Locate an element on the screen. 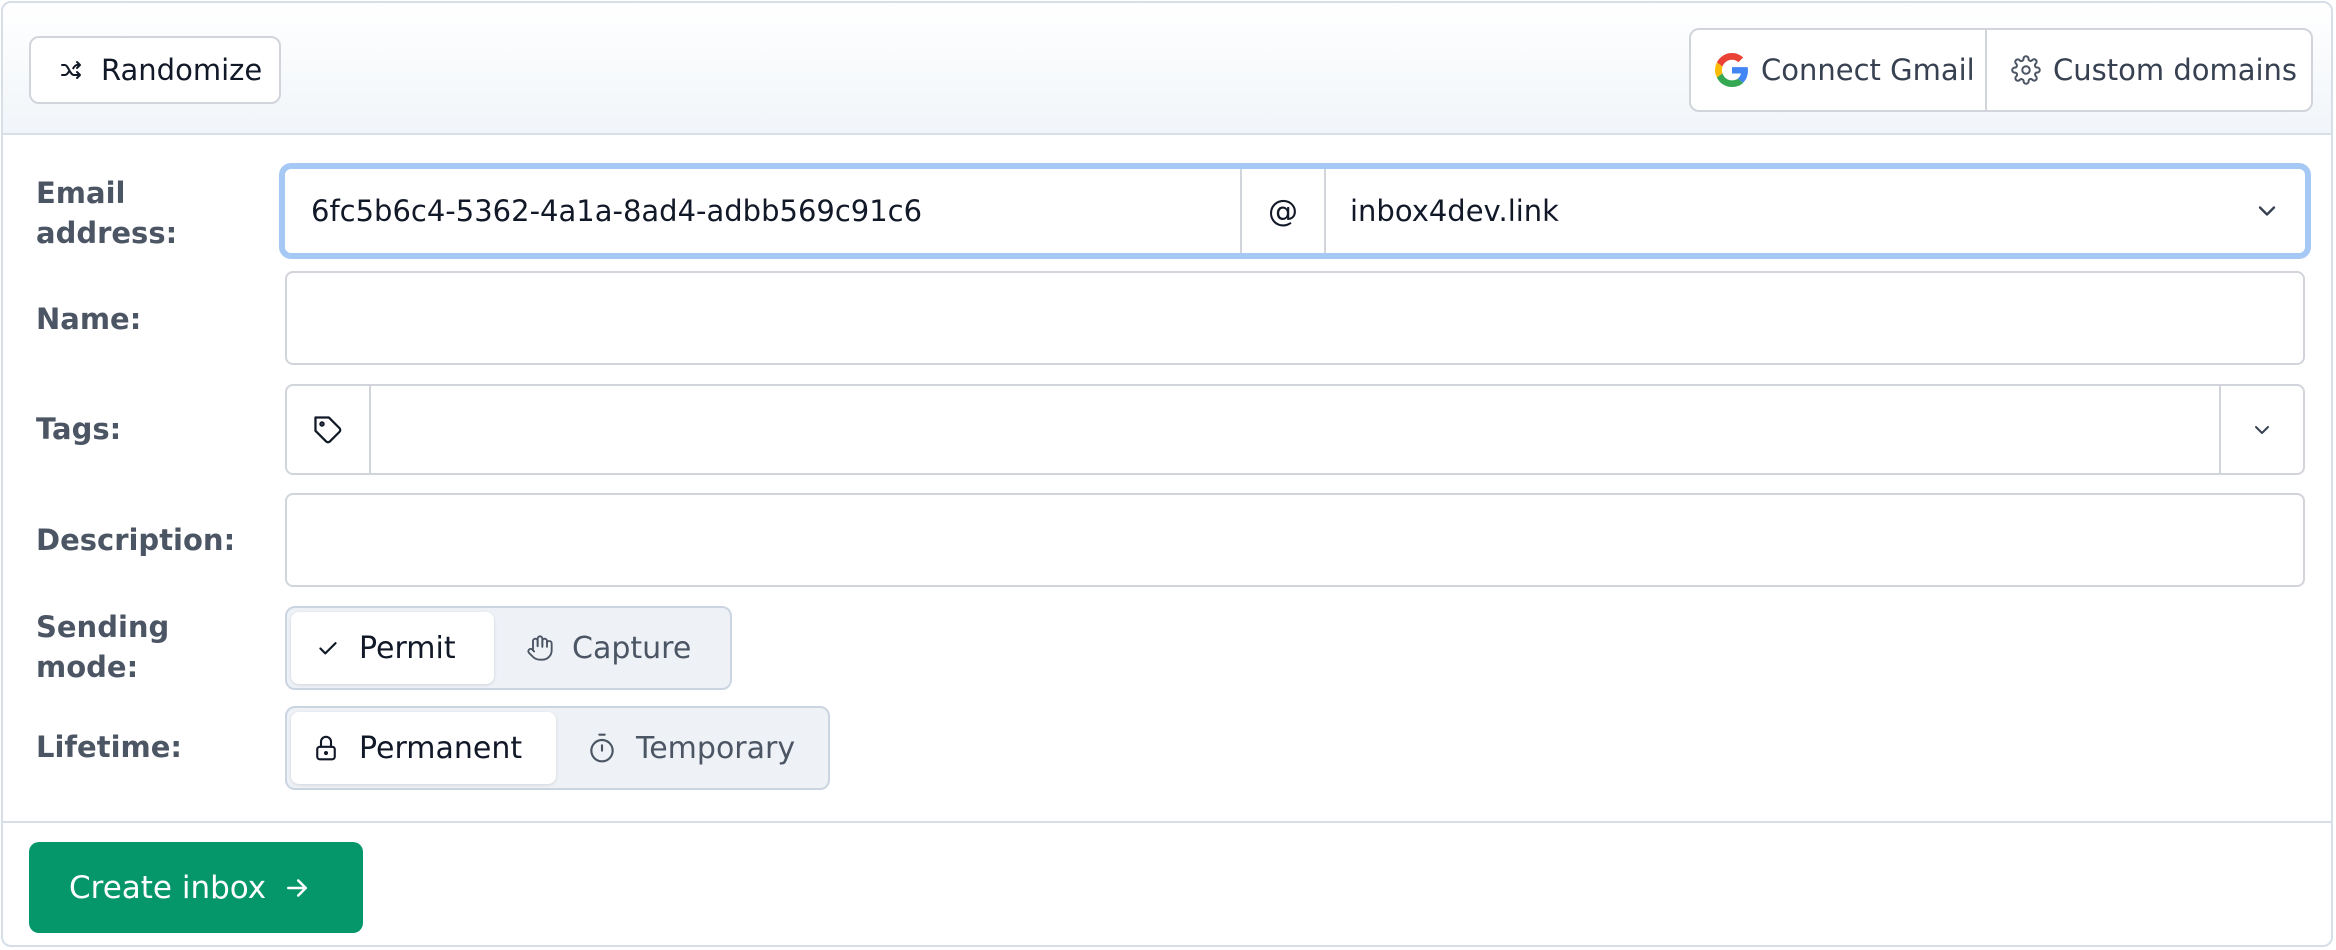 Image resolution: width=2336 pixels, height=950 pixels. lifetime-permanent-option: Permanent is located at coordinates (423, 748).